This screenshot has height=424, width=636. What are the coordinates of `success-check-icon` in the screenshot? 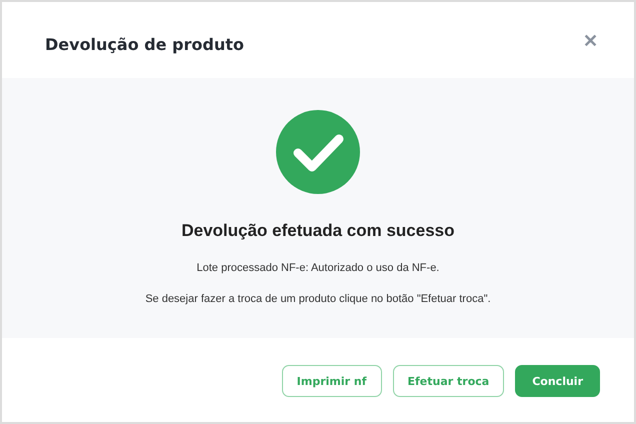 It's located at (318, 152).